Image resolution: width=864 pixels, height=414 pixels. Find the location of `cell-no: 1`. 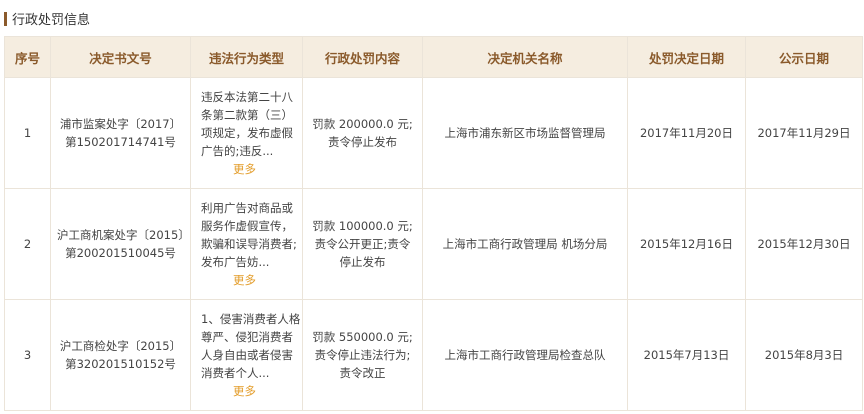

cell-no: 1 is located at coordinates (27, 133).